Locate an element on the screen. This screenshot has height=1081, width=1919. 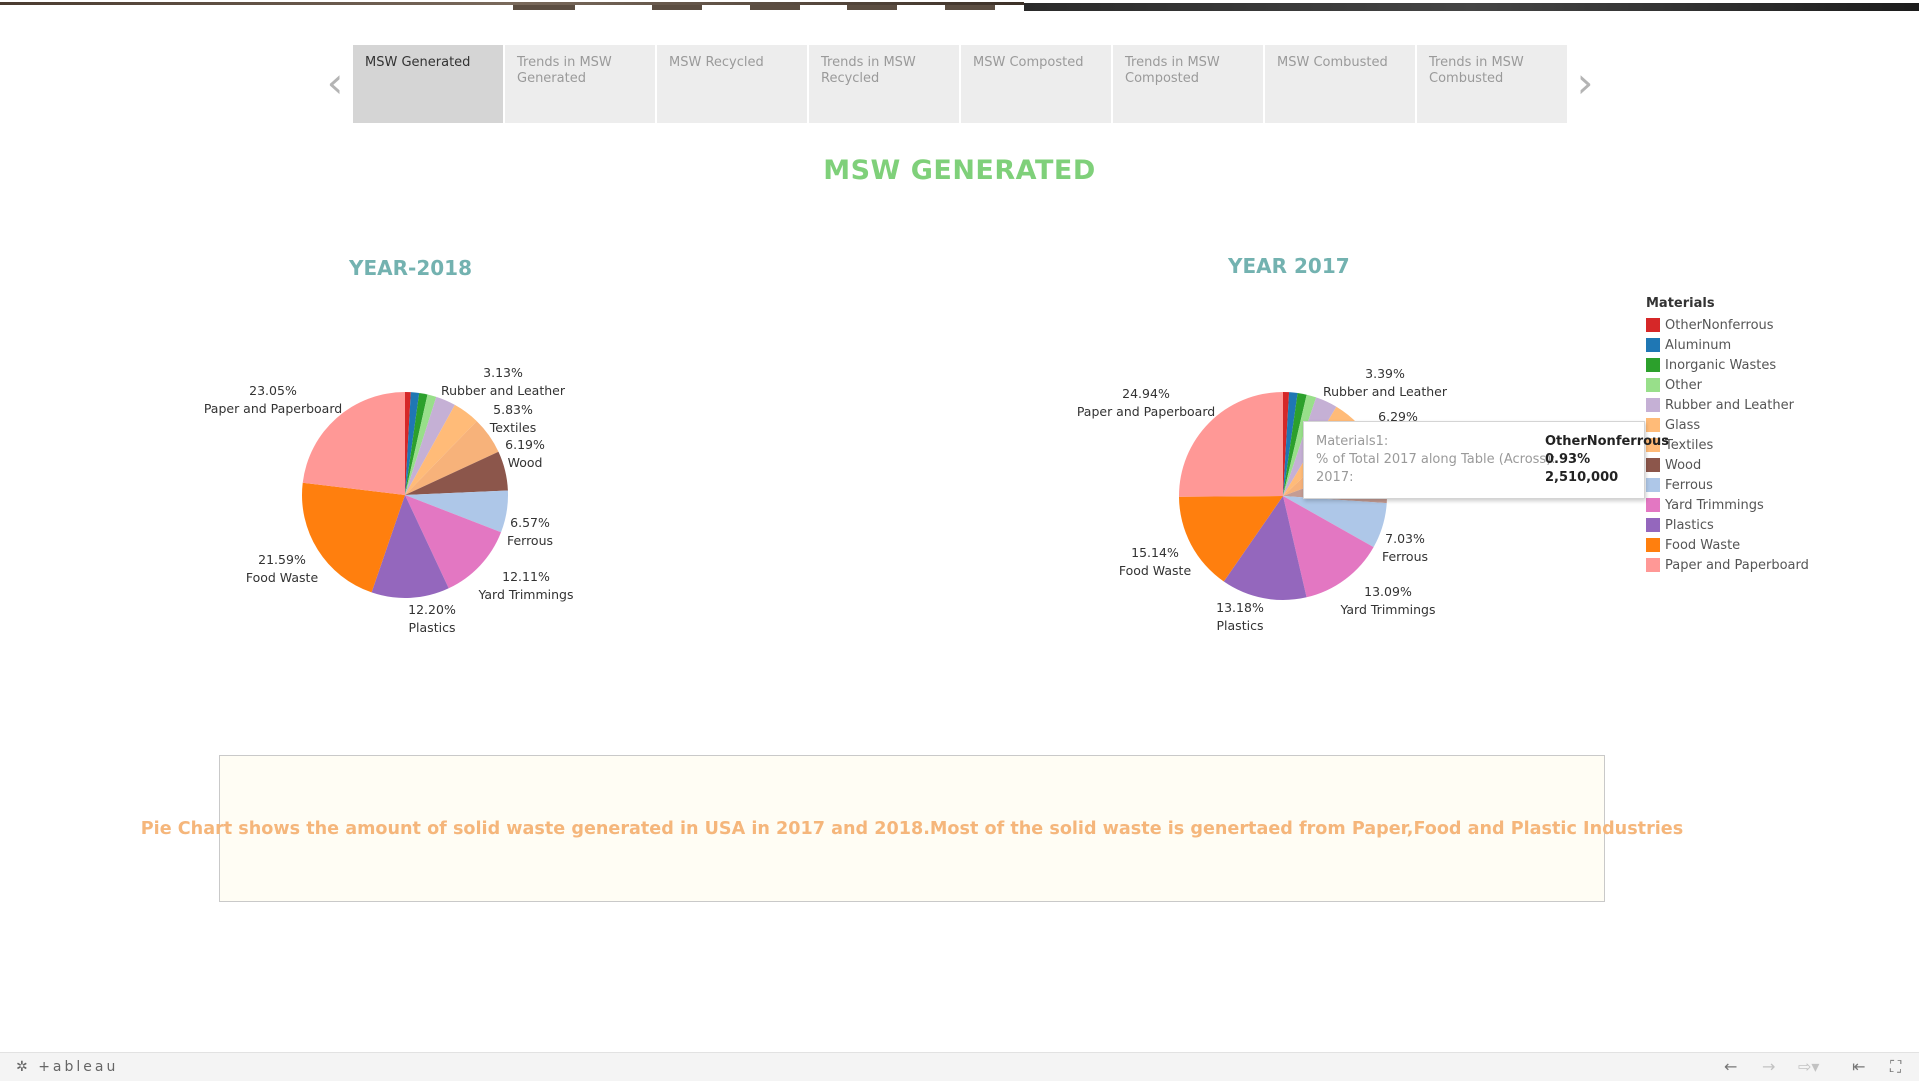
label-2018-rubber-name: Rubber and Leather is located at coordinates (503, 390).